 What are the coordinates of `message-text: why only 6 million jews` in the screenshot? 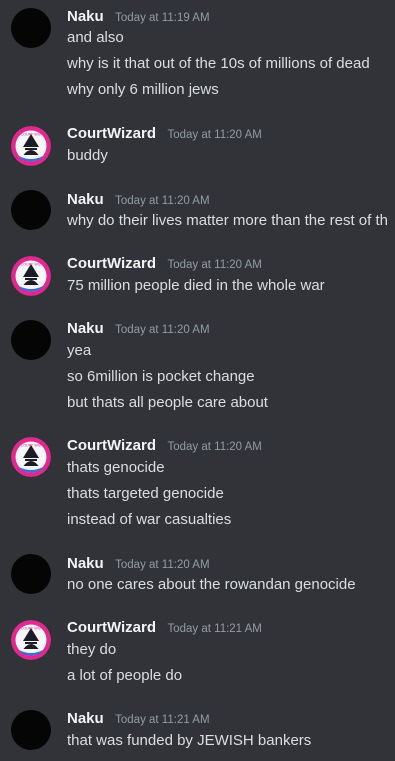 It's located at (143, 89).